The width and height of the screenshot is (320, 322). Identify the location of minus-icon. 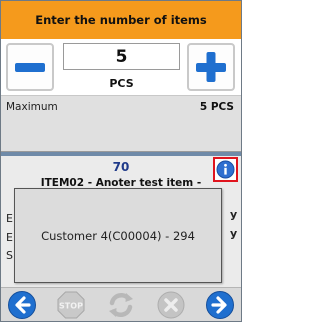
(30, 67).